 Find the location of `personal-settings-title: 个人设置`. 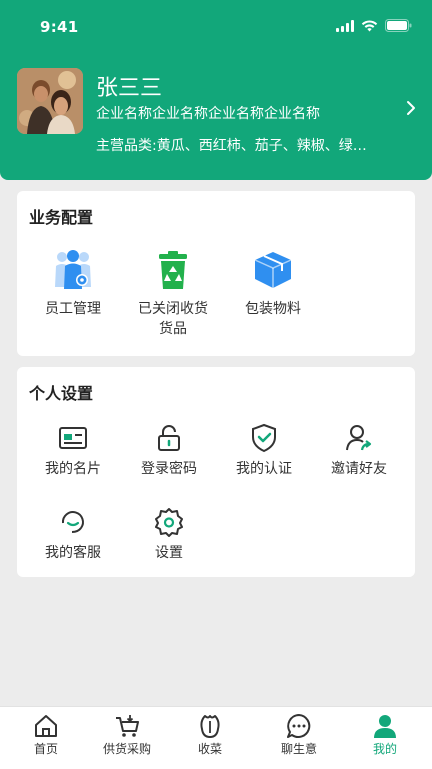

personal-settings-title: 个人设置 is located at coordinates (61, 393).